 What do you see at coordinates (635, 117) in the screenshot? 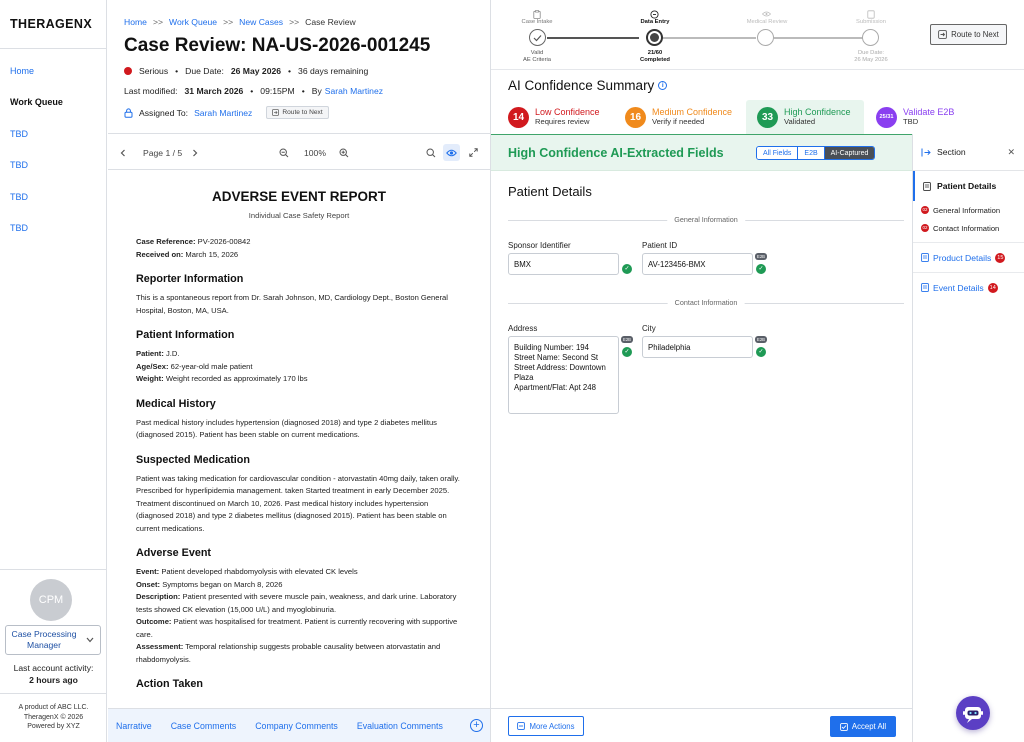
I see `medium-confidence-count: 16` at bounding box center [635, 117].